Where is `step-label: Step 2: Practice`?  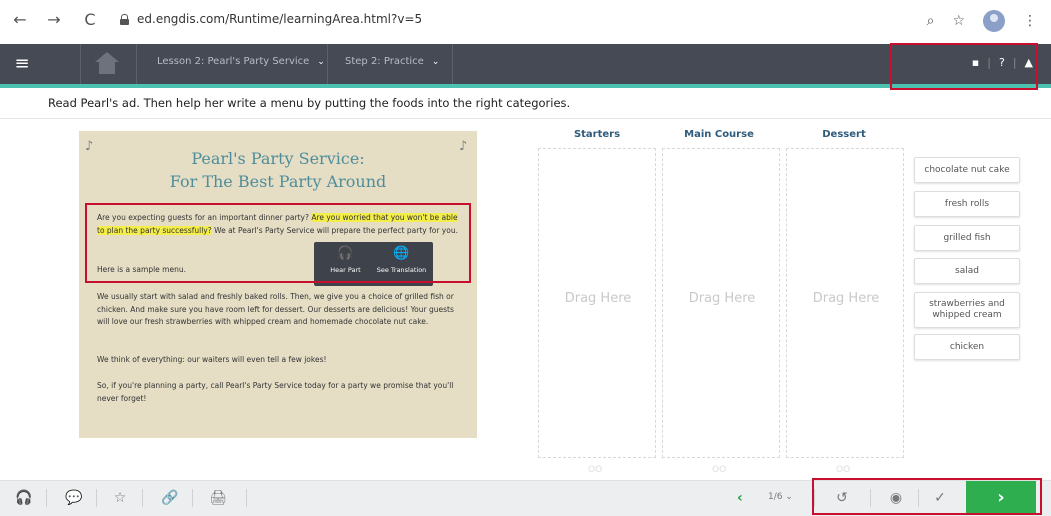 step-label: Step 2: Practice is located at coordinates (384, 61).